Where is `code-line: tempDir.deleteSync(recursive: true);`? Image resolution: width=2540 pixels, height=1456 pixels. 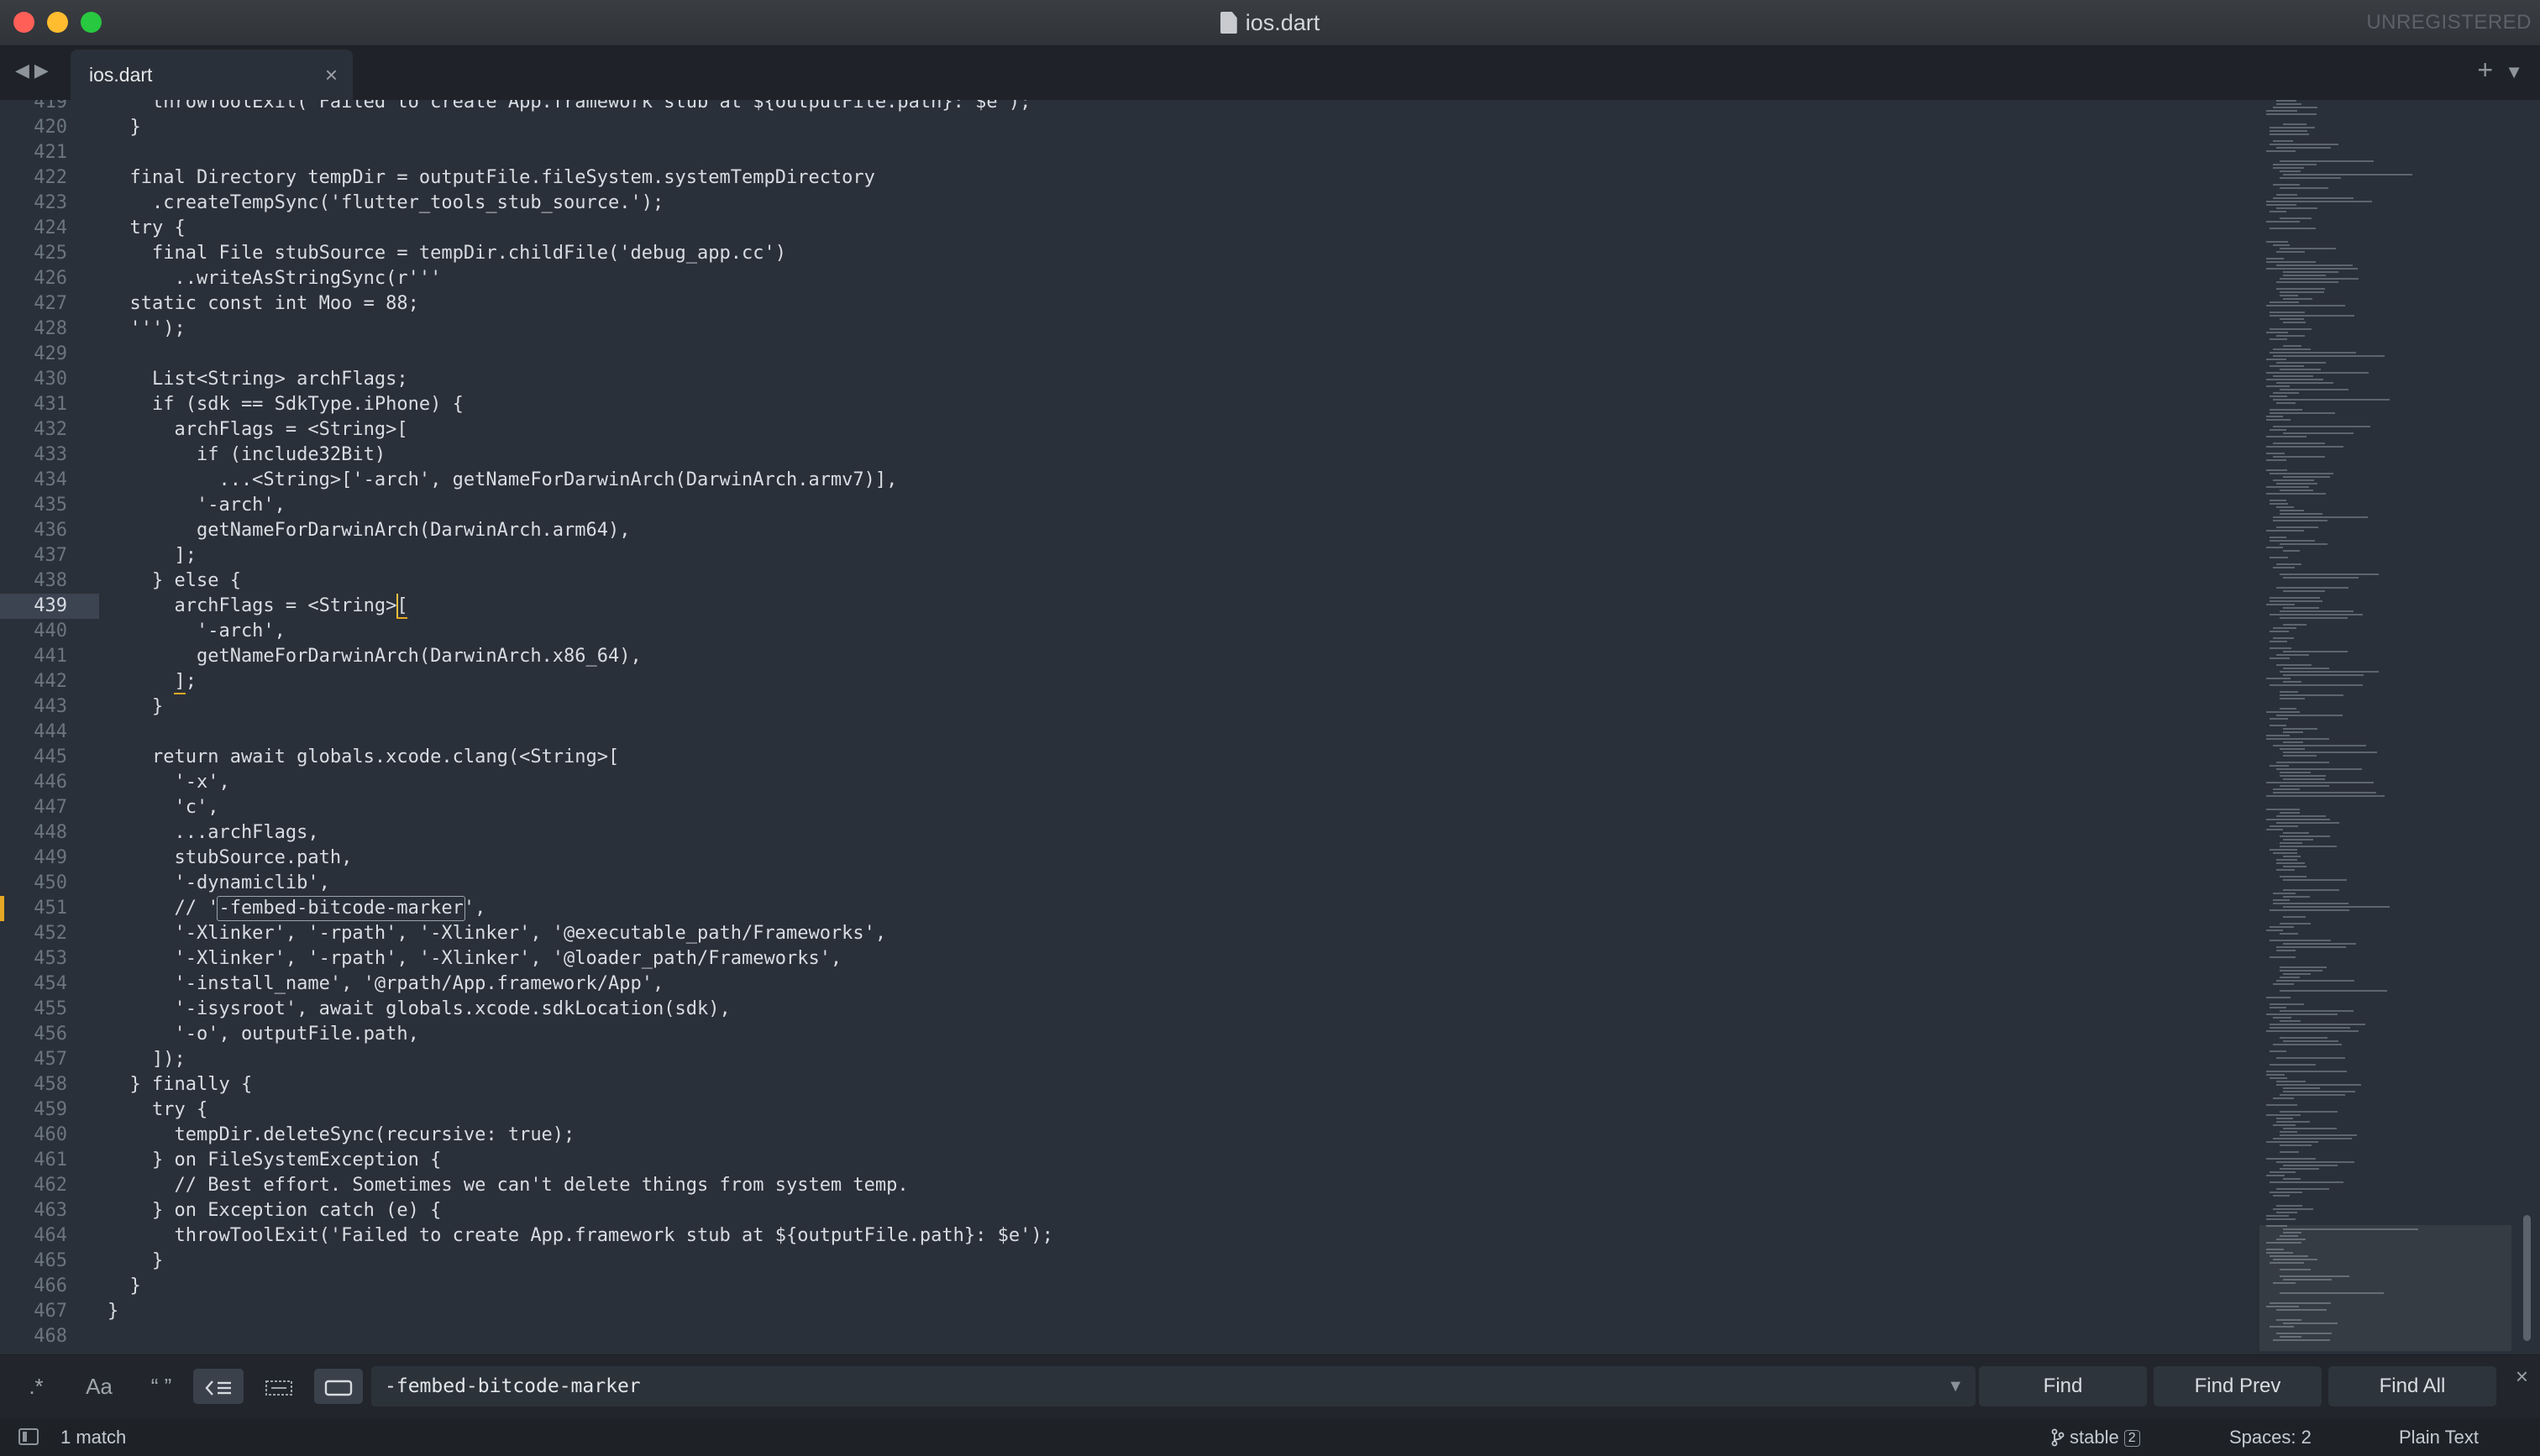 code-line: tempDir.deleteSync(recursive: true); is located at coordinates (341, 1135).